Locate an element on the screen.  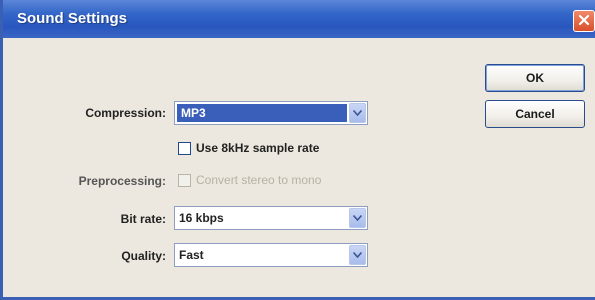
convert-stereo-label: Convert stereo to mono is located at coordinates (259, 180).